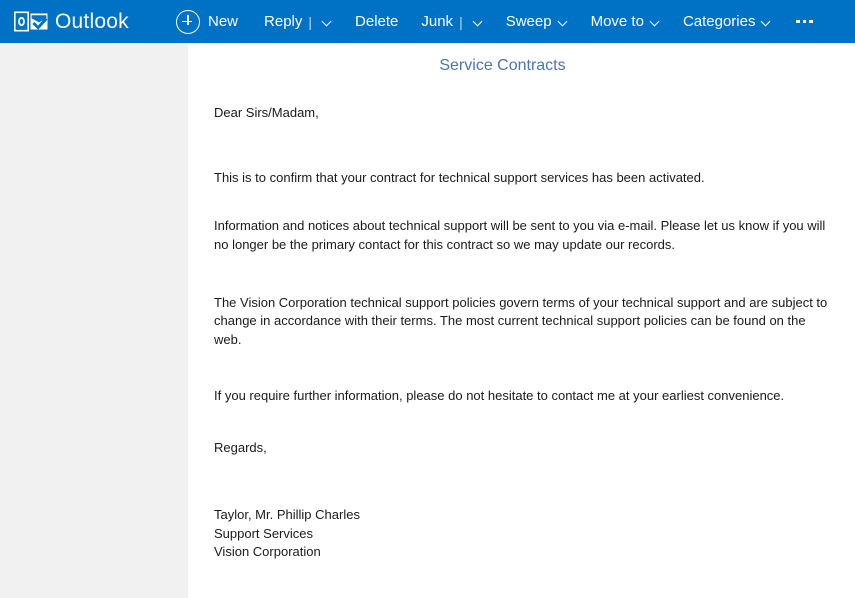  I want to click on signature-company: Vision Corporation, so click(267, 552).